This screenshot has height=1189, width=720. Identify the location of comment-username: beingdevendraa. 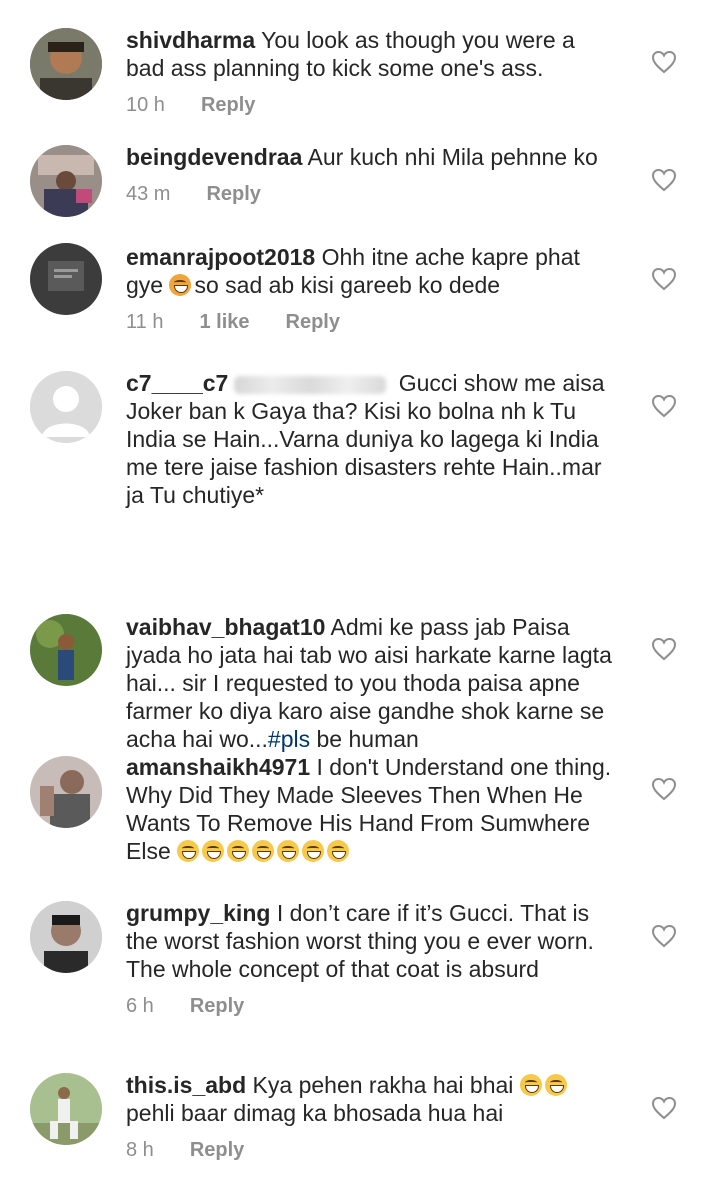
(214, 157).